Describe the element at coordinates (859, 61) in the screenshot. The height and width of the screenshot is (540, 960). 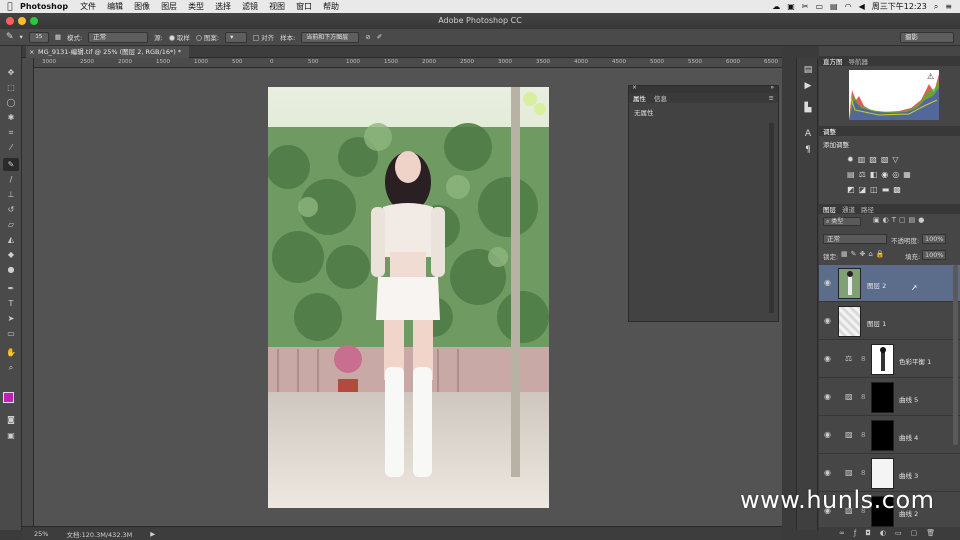
I see `tab-navigator: 导航器` at that location.